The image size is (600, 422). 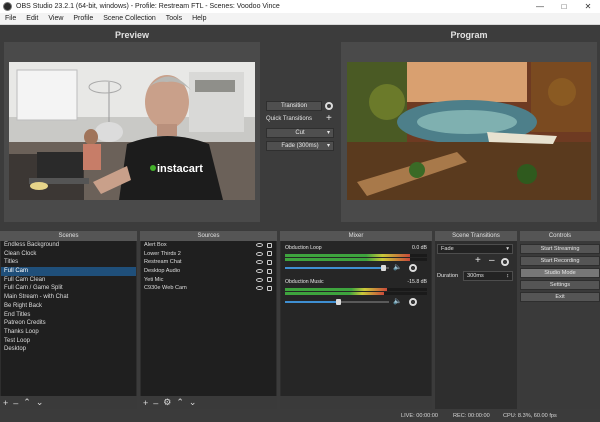 I want to click on add-source-icon: +, so click(x=145, y=403).